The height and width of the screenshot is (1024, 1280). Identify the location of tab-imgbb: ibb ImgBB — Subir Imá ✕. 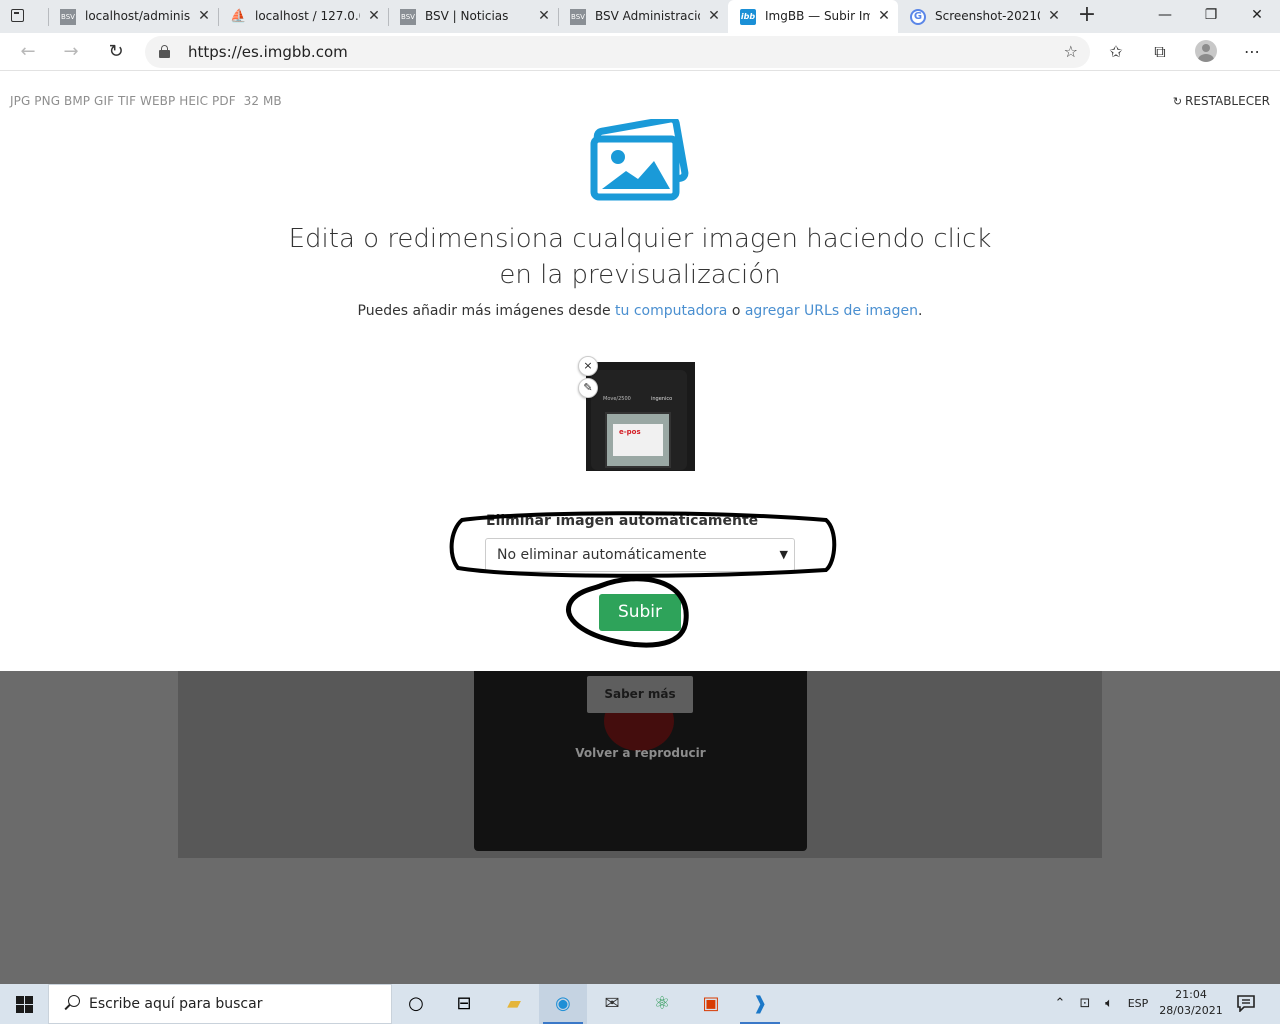
(813, 16).